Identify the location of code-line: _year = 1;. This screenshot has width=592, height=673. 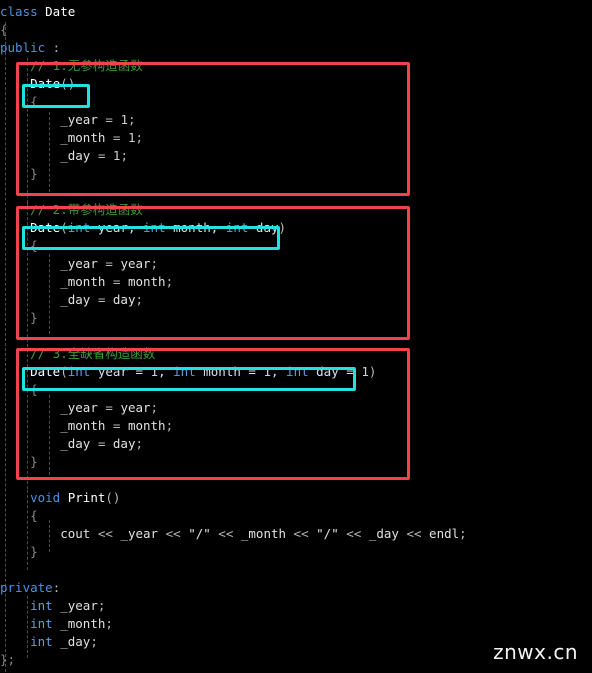
(296, 120).